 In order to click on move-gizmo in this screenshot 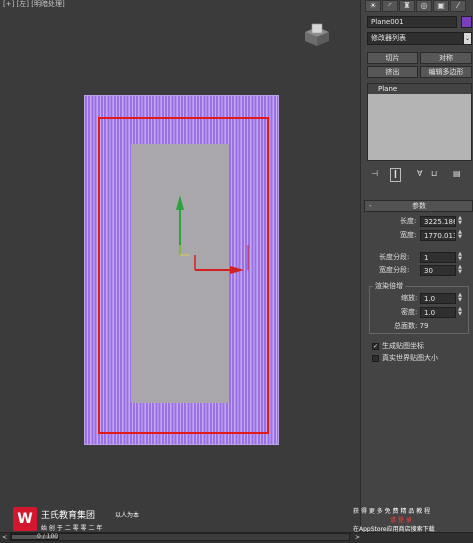, I will do `click(215, 235)`.